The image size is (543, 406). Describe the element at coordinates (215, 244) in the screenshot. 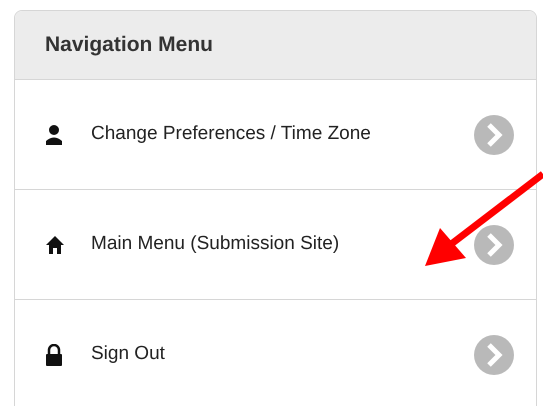

I see `menu-item-label: Main Menu (Submission Site)` at that location.